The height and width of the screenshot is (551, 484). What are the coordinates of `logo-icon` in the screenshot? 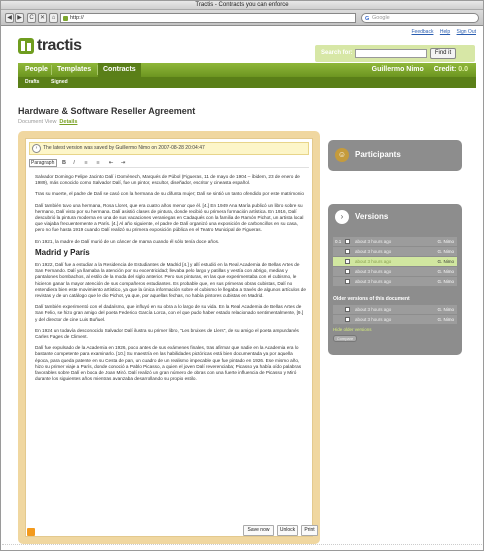 It's located at (26, 46).